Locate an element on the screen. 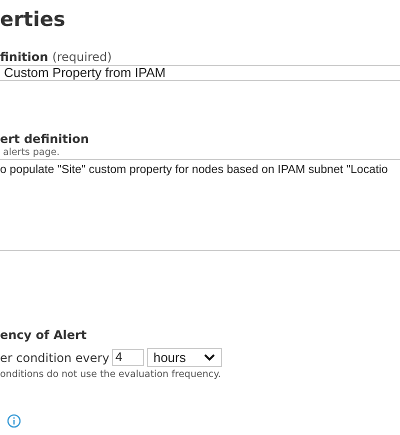  field-label: finition is located at coordinates (24, 57).